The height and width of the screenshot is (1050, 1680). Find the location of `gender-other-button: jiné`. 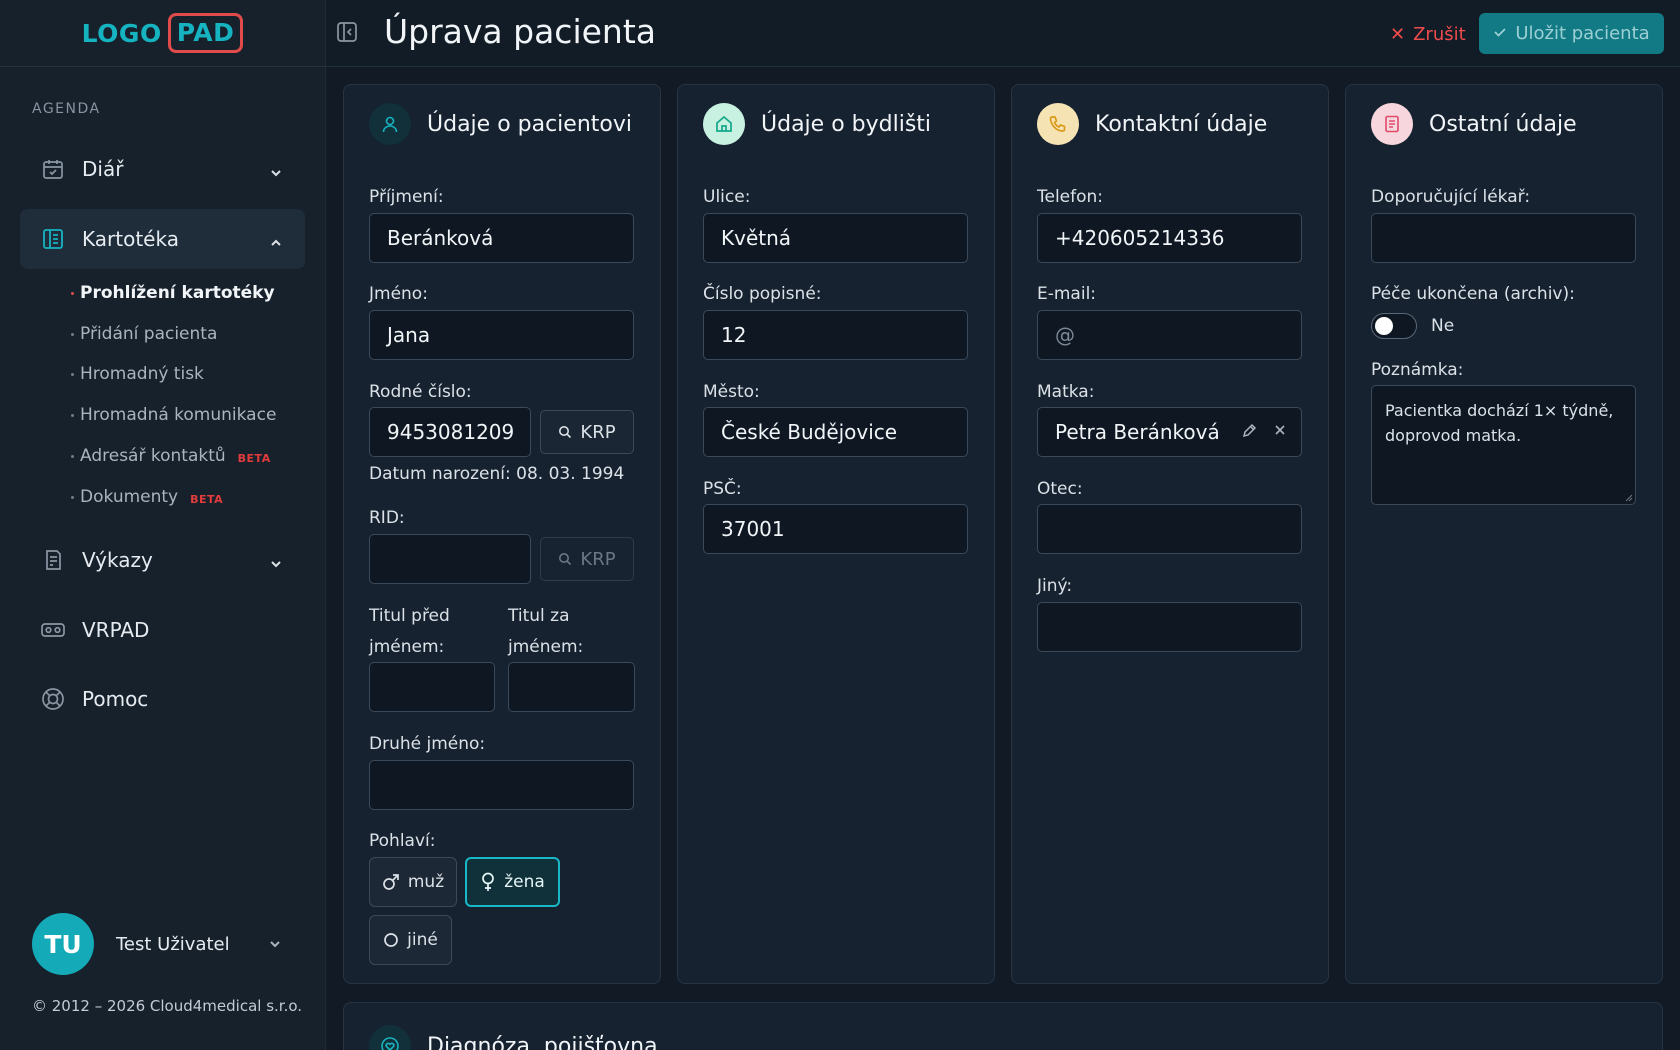

gender-other-button: jiné is located at coordinates (410, 940).